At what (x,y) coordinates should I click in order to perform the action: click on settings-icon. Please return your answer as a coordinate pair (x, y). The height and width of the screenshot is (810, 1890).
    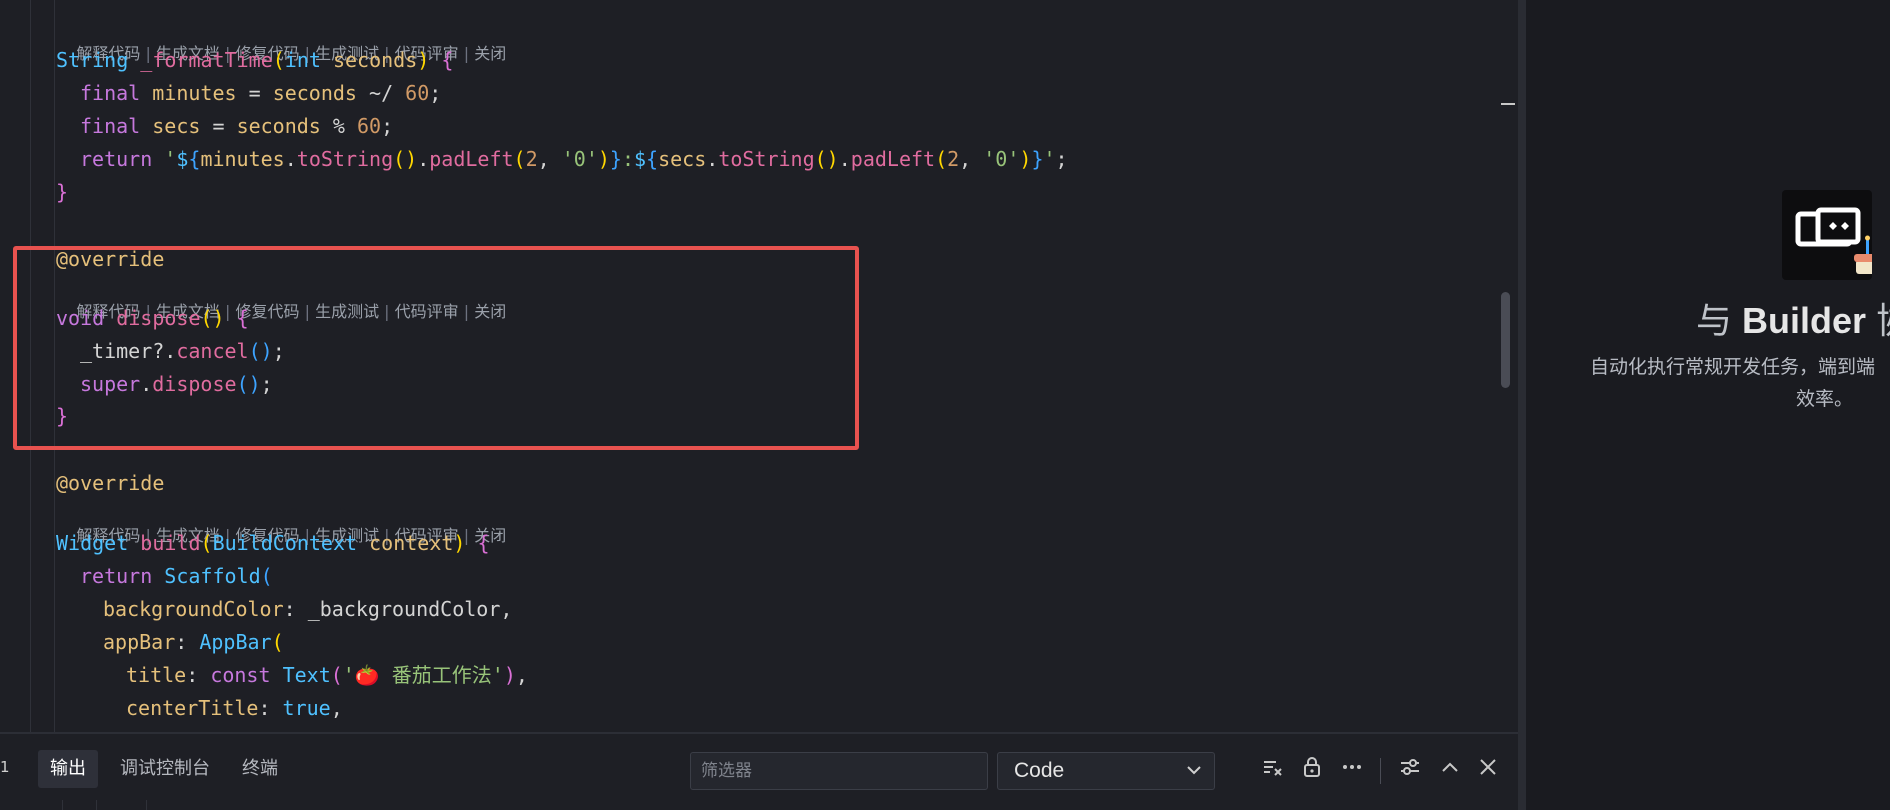
    Looking at the image, I should click on (1410, 771).